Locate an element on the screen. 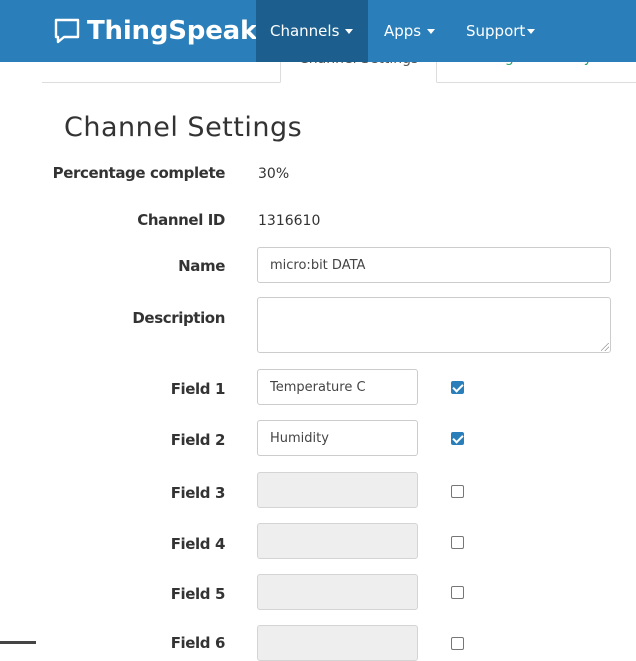 This screenshot has width=636, height=661. resize-grip-icon is located at coordinates (605, 347).